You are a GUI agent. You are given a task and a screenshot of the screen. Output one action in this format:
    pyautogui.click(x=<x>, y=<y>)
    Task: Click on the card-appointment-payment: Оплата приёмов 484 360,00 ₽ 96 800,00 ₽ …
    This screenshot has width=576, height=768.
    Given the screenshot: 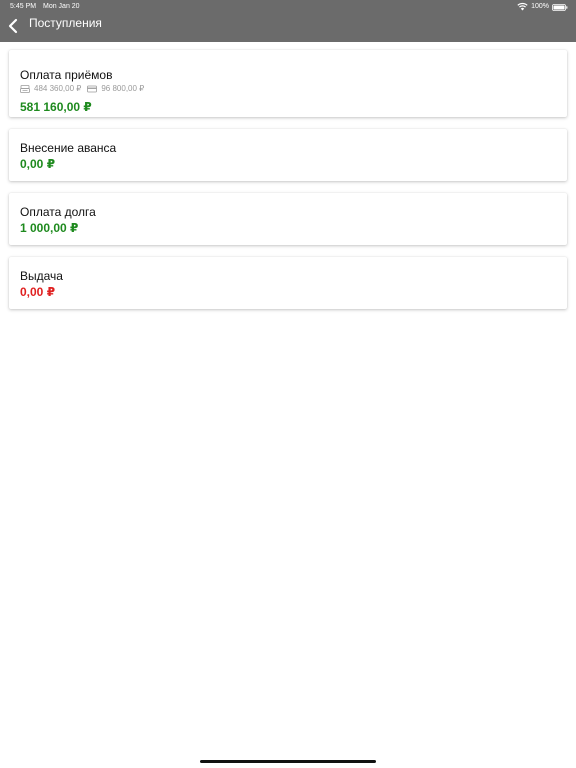 What is the action you would take?
    pyautogui.click(x=288, y=83)
    